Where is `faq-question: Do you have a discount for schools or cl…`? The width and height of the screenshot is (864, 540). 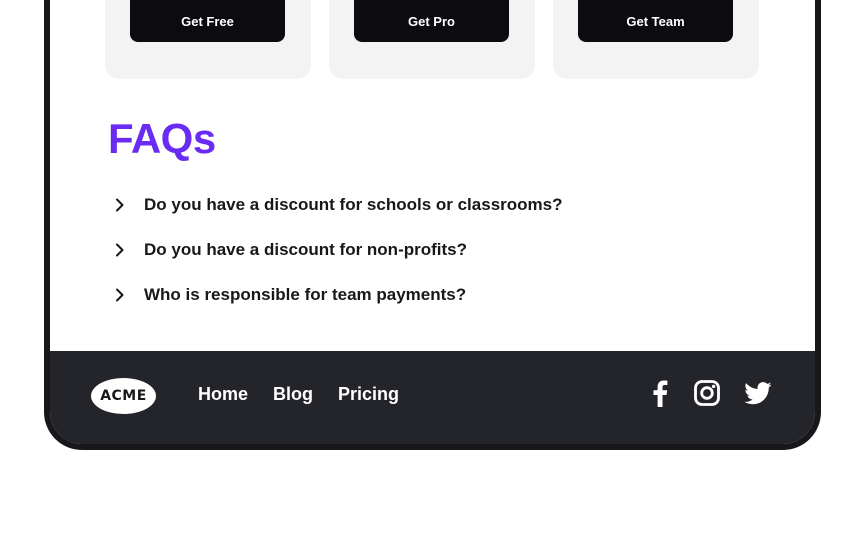 faq-question: Do you have a discount for schools or cl… is located at coordinates (353, 204).